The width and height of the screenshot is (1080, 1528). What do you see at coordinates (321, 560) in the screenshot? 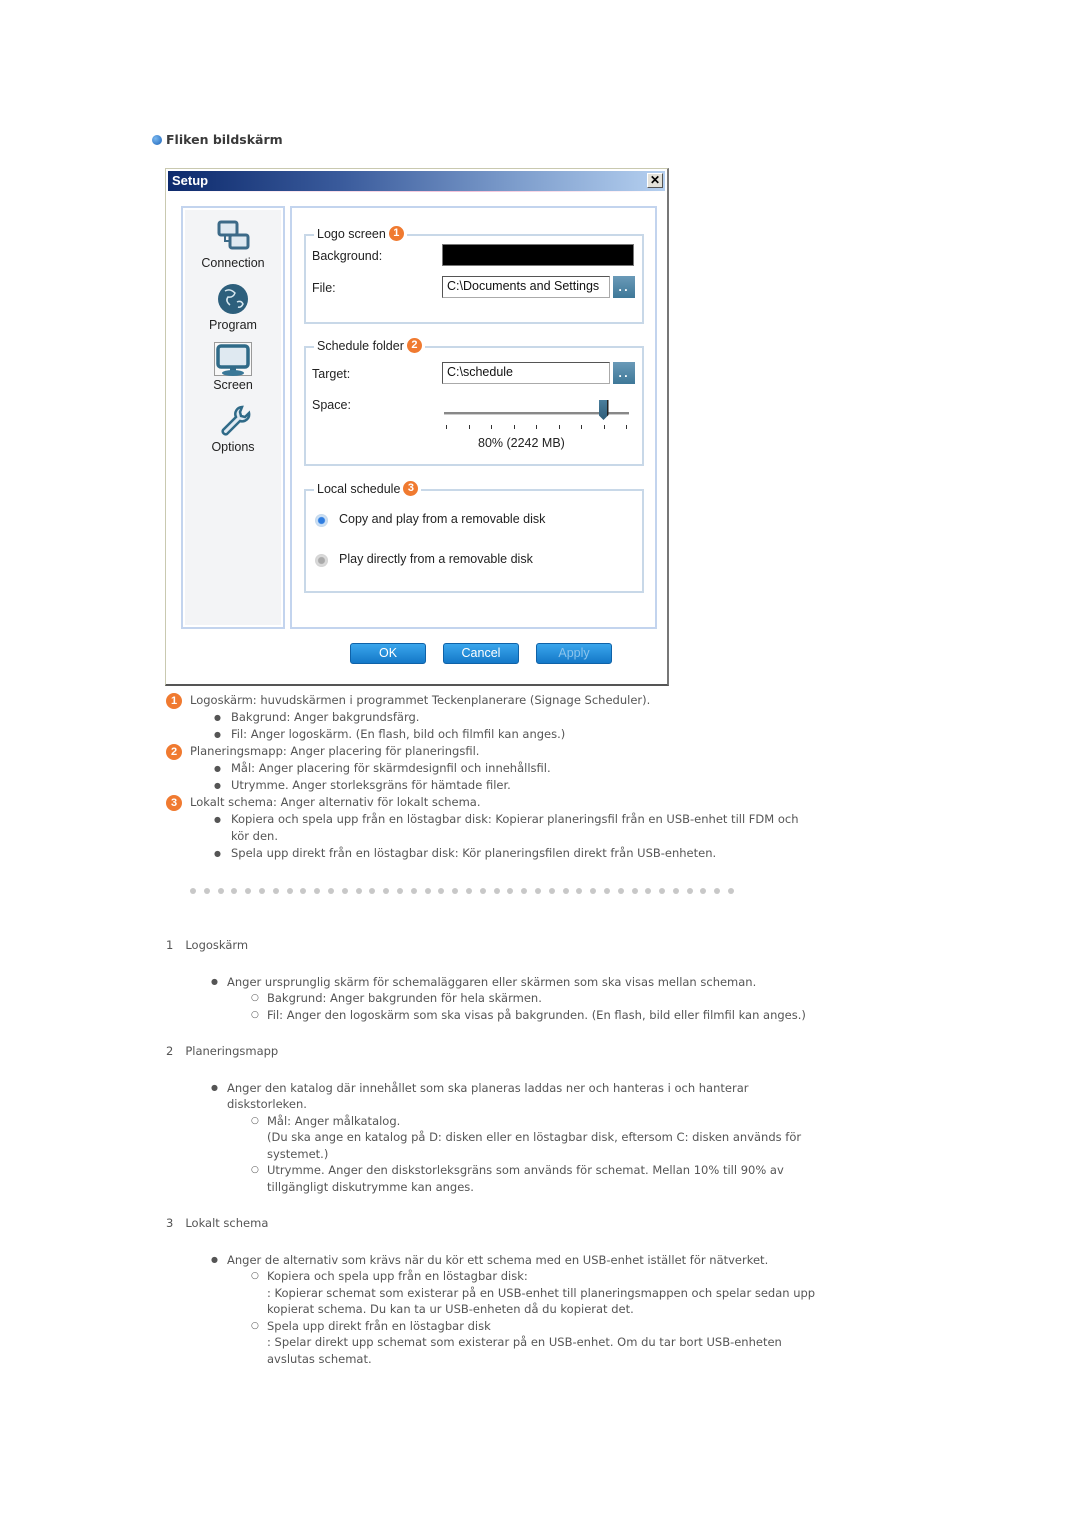
I see `radio-unselected-icon` at bounding box center [321, 560].